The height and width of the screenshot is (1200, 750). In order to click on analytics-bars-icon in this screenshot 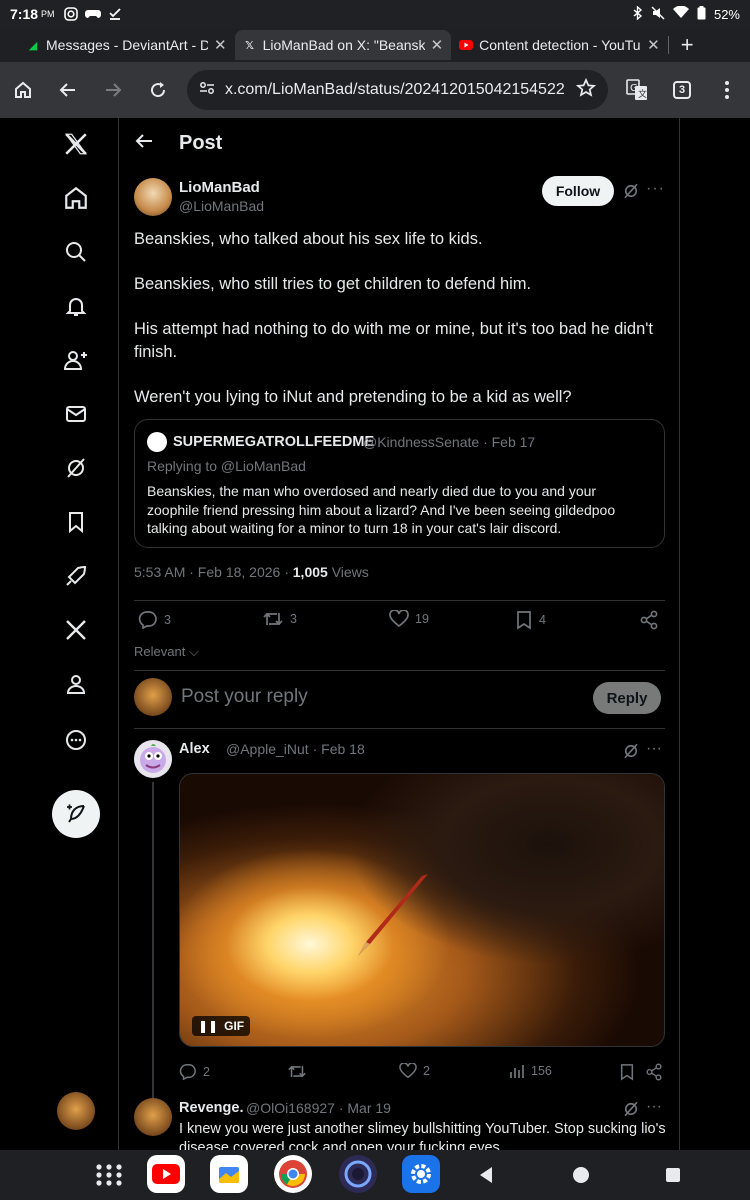, I will do `click(517, 1071)`.